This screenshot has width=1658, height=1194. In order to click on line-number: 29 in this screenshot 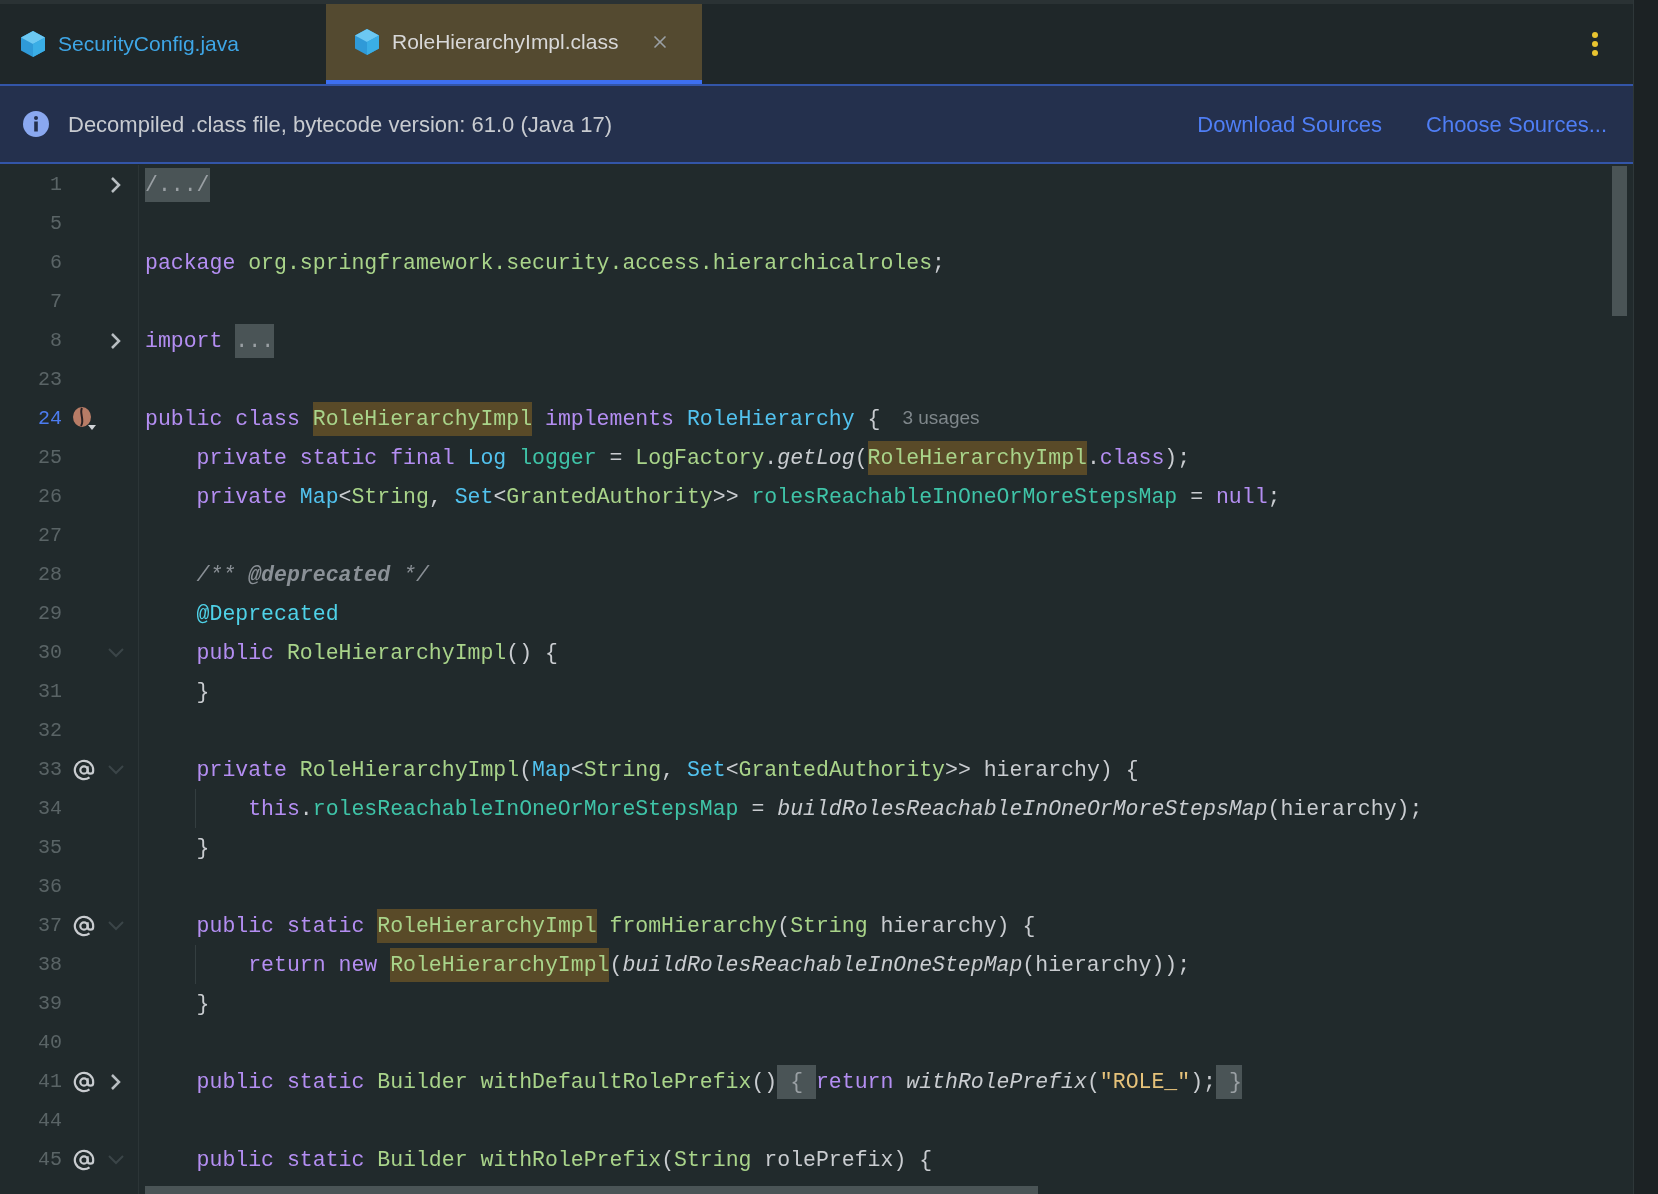, I will do `click(49, 613)`.